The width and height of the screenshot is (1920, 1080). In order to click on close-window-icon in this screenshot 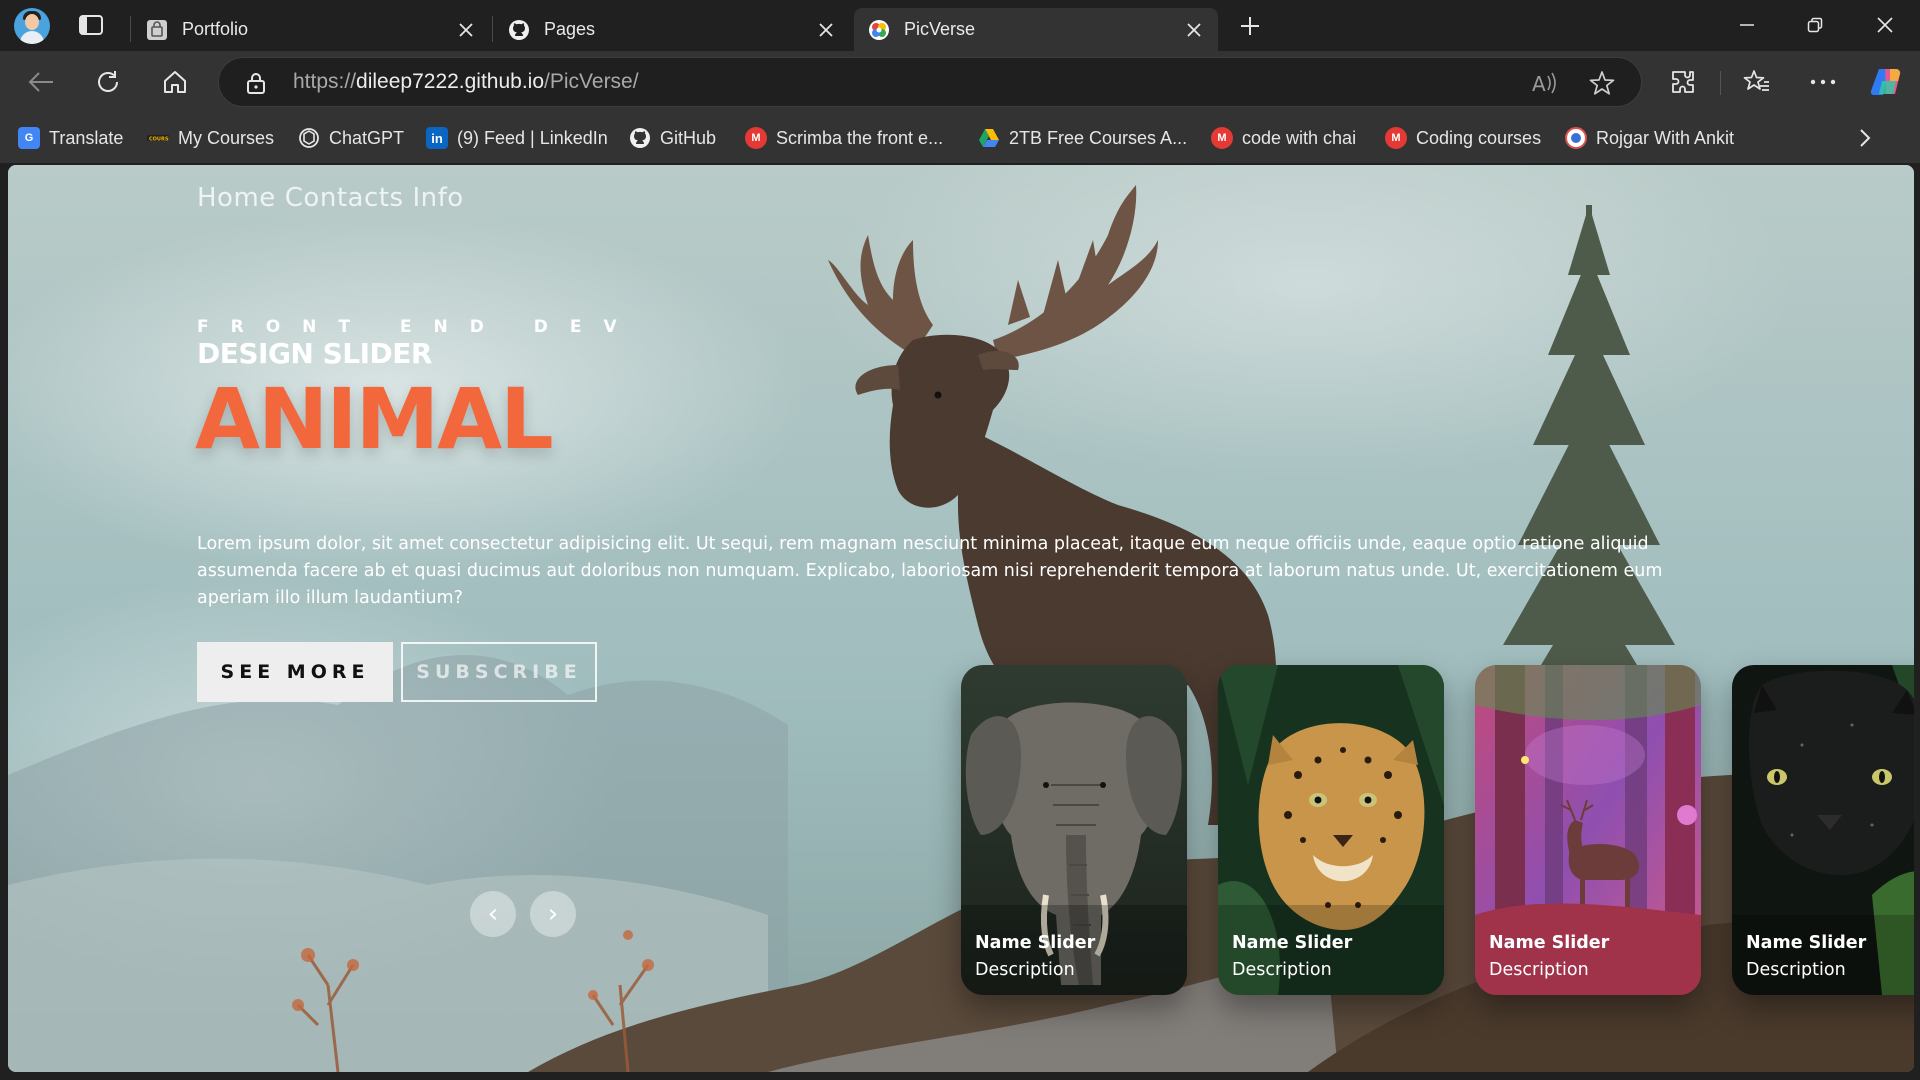, I will do `click(1885, 25)`.